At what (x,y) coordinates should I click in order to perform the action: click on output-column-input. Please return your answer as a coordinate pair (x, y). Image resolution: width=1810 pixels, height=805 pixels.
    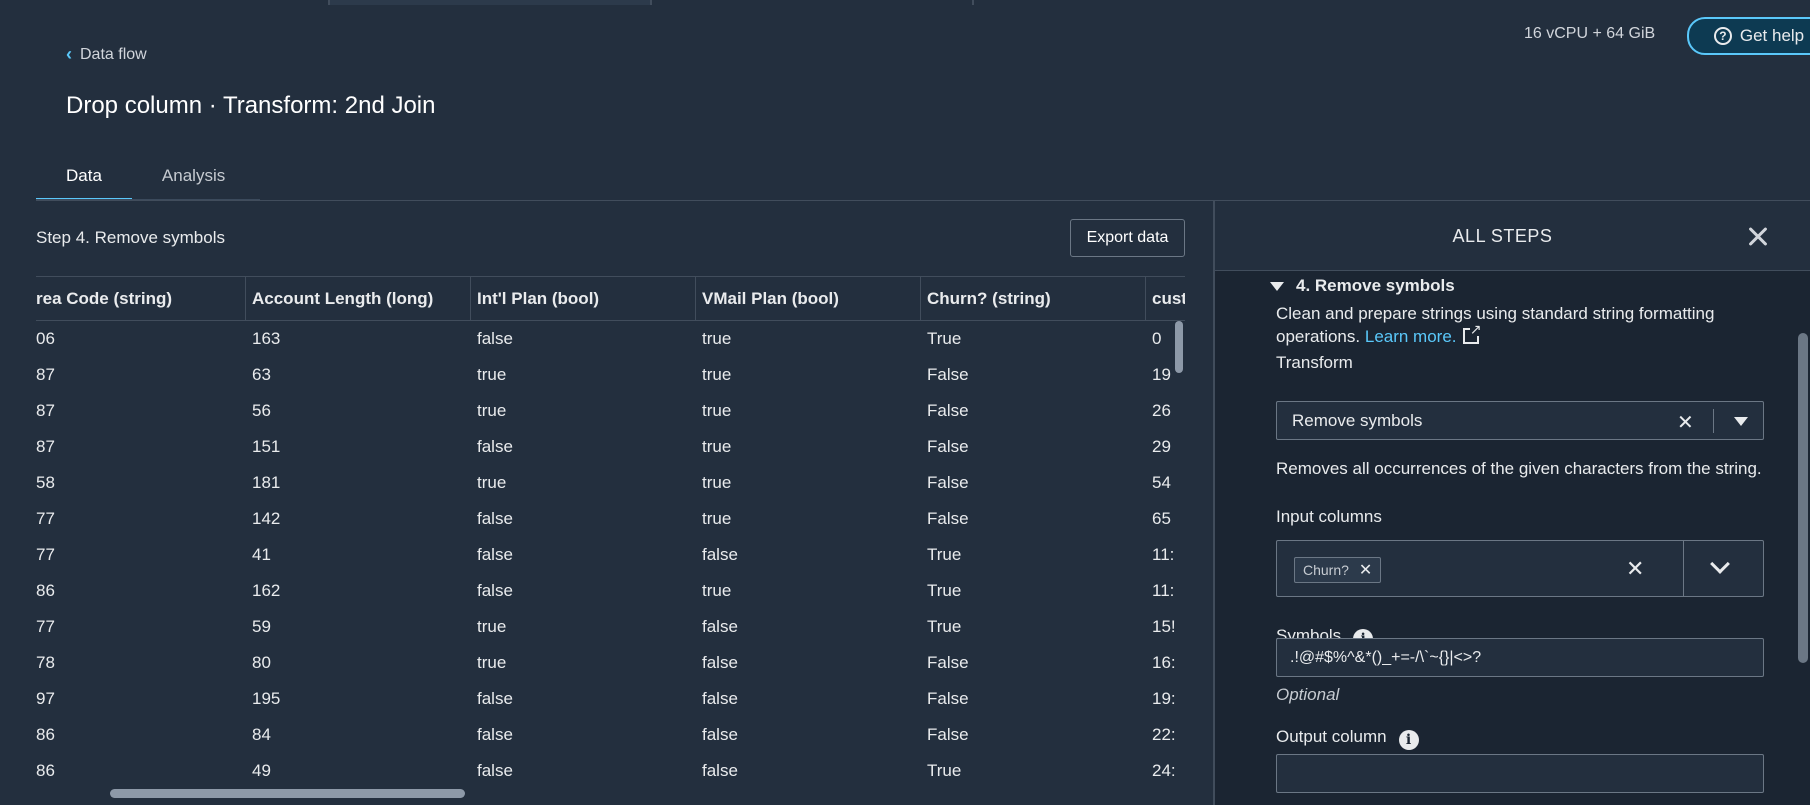
    Looking at the image, I should click on (1520, 773).